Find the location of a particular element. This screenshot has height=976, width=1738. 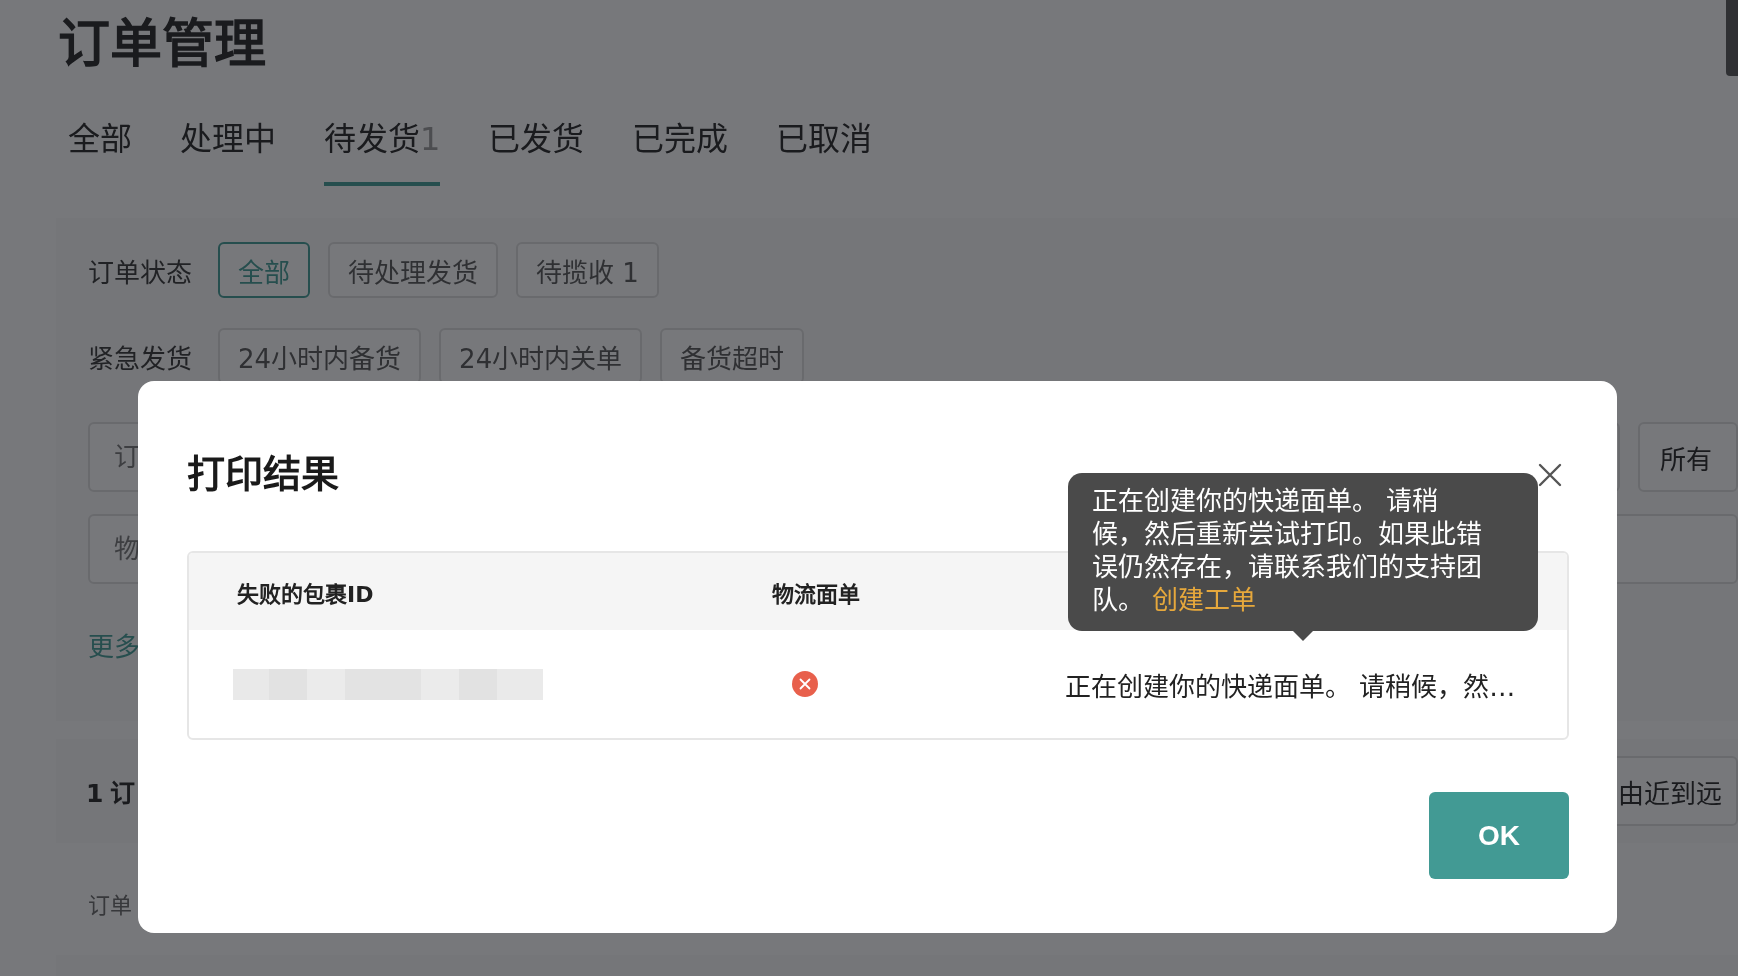

tab: 处理中 is located at coordinates (228, 151).